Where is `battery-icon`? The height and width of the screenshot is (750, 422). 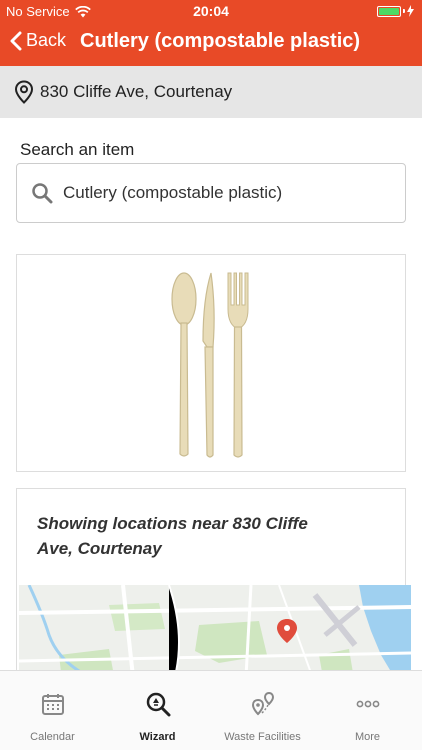
battery-icon is located at coordinates (395, 11).